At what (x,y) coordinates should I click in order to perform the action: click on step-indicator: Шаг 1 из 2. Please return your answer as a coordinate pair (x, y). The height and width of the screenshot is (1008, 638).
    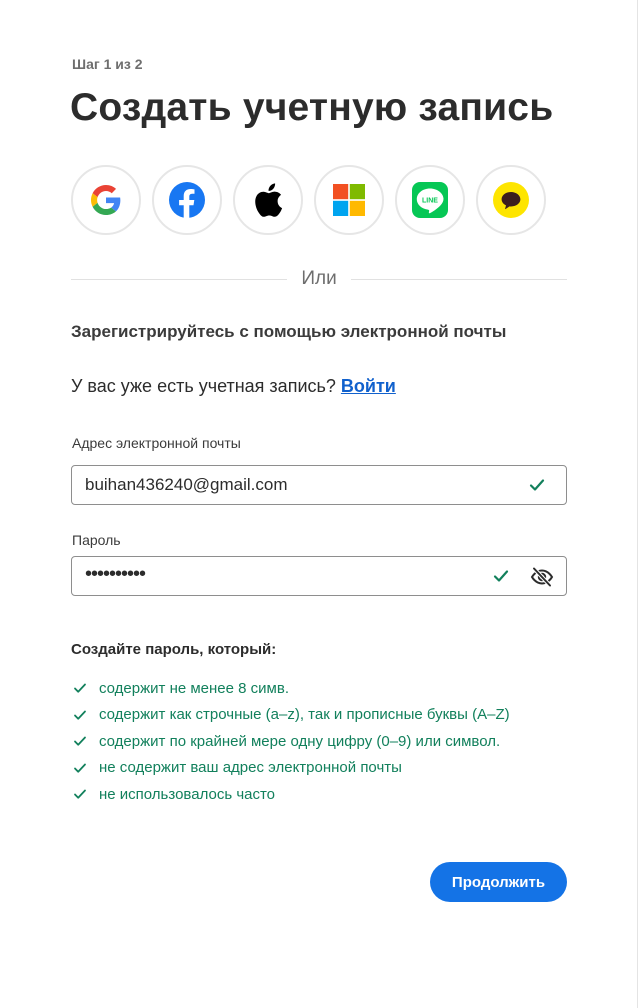
    Looking at the image, I should click on (107, 64).